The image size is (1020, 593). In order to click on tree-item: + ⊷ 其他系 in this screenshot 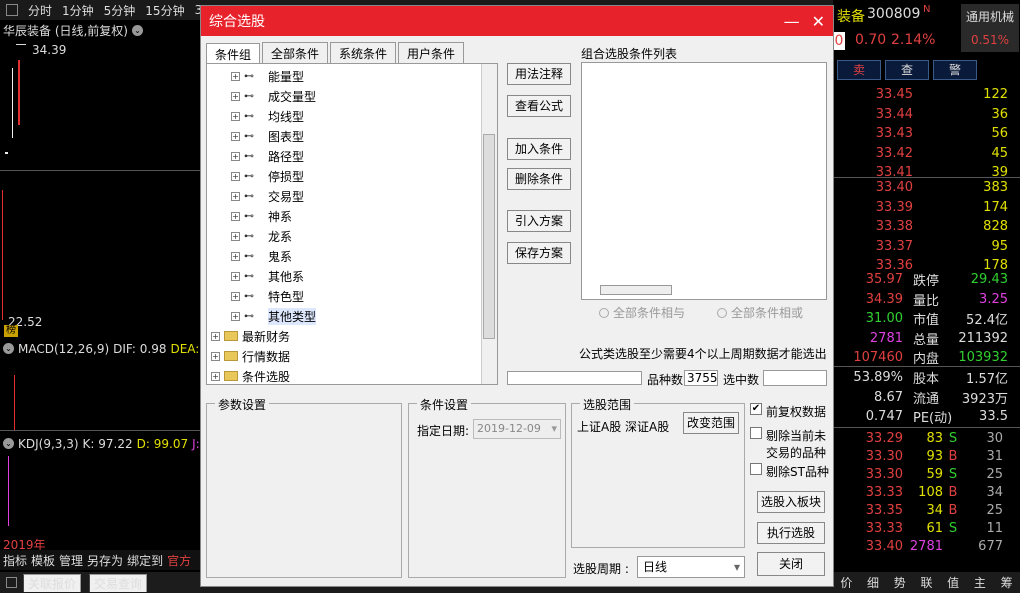, I will do `click(352, 276)`.